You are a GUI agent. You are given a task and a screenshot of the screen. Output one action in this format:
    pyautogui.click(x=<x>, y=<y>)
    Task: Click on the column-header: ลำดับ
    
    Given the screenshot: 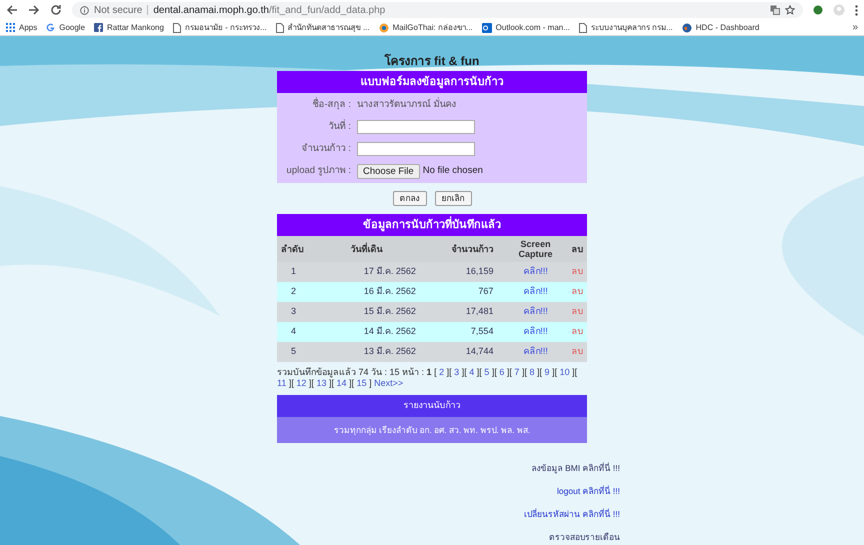 What is the action you would take?
    pyautogui.click(x=292, y=249)
    